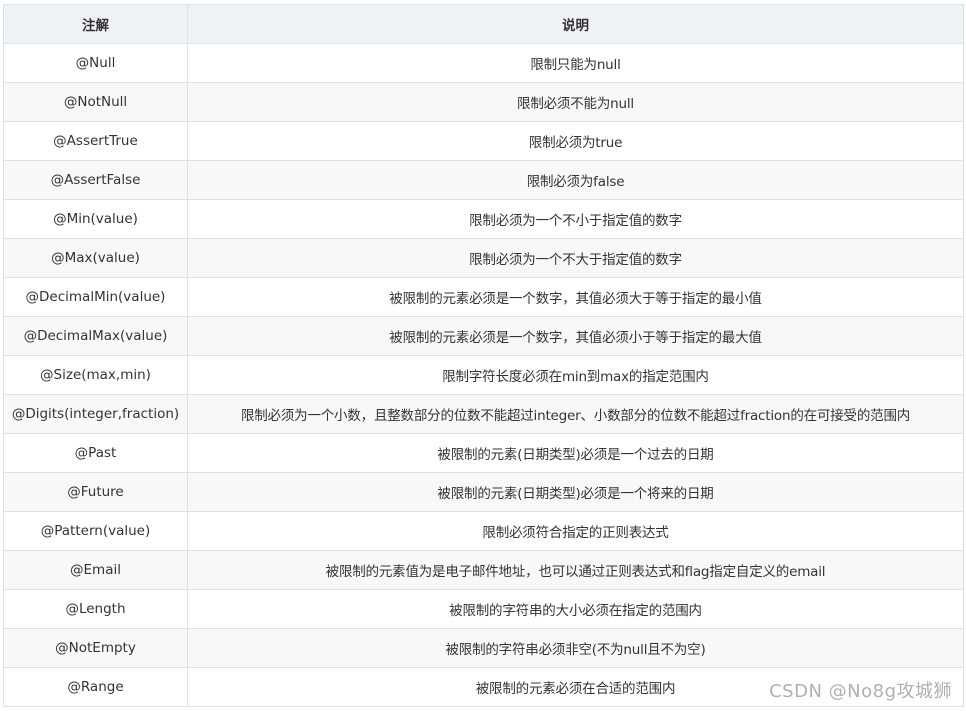 This screenshot has width=966, height=711. What do you see at coordinates (575, 453) in the screenshot?
I see `description-cell: 被限制的元素(日期类型)必须是一个过去的日期` at bounding box center [575, 453].